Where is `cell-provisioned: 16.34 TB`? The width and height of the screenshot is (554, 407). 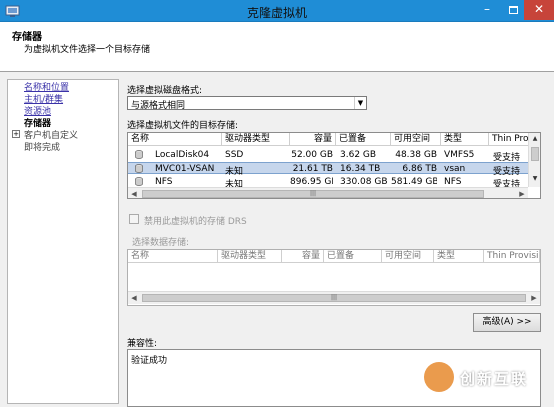
cell-provisioned: 16.34 TB is located at coordinates (360, 169).